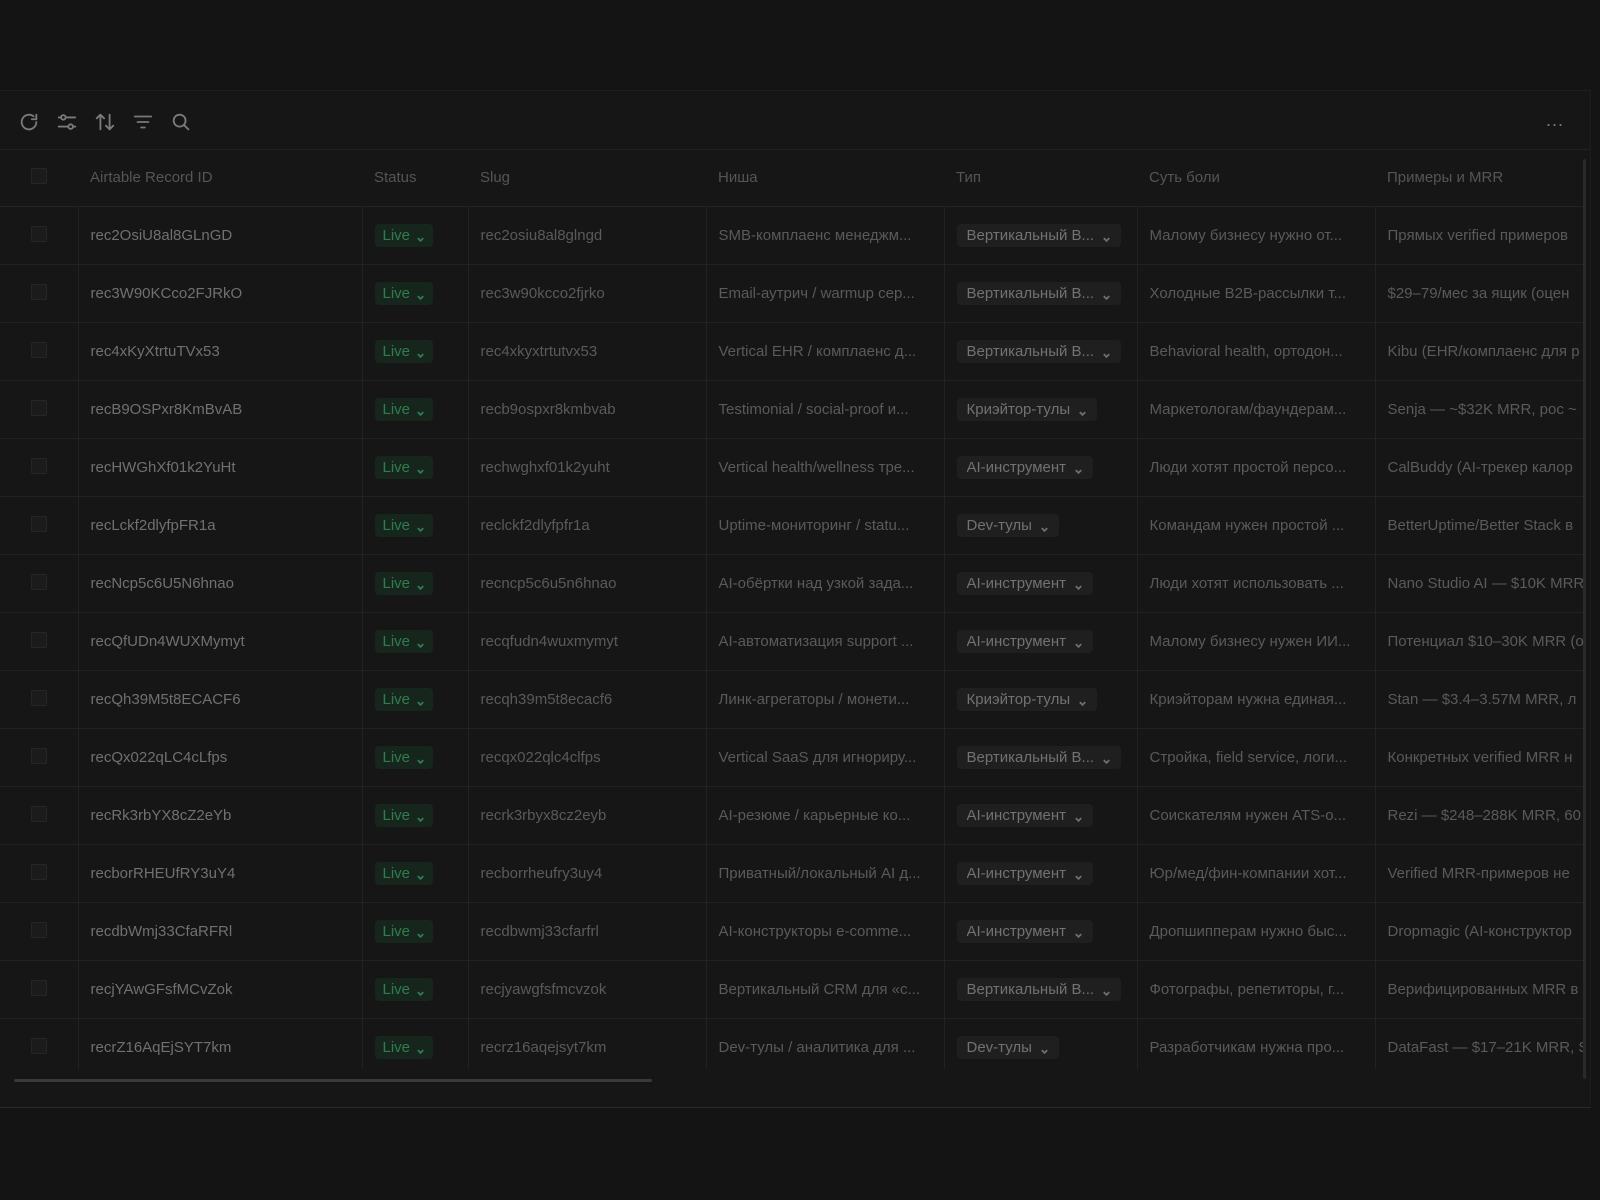 The image size is (1600, 1200). Describe the element at coordinates (587, 235) in the screenshot. I see `slug-cell: rec2osiu8al8glngd` at that location.